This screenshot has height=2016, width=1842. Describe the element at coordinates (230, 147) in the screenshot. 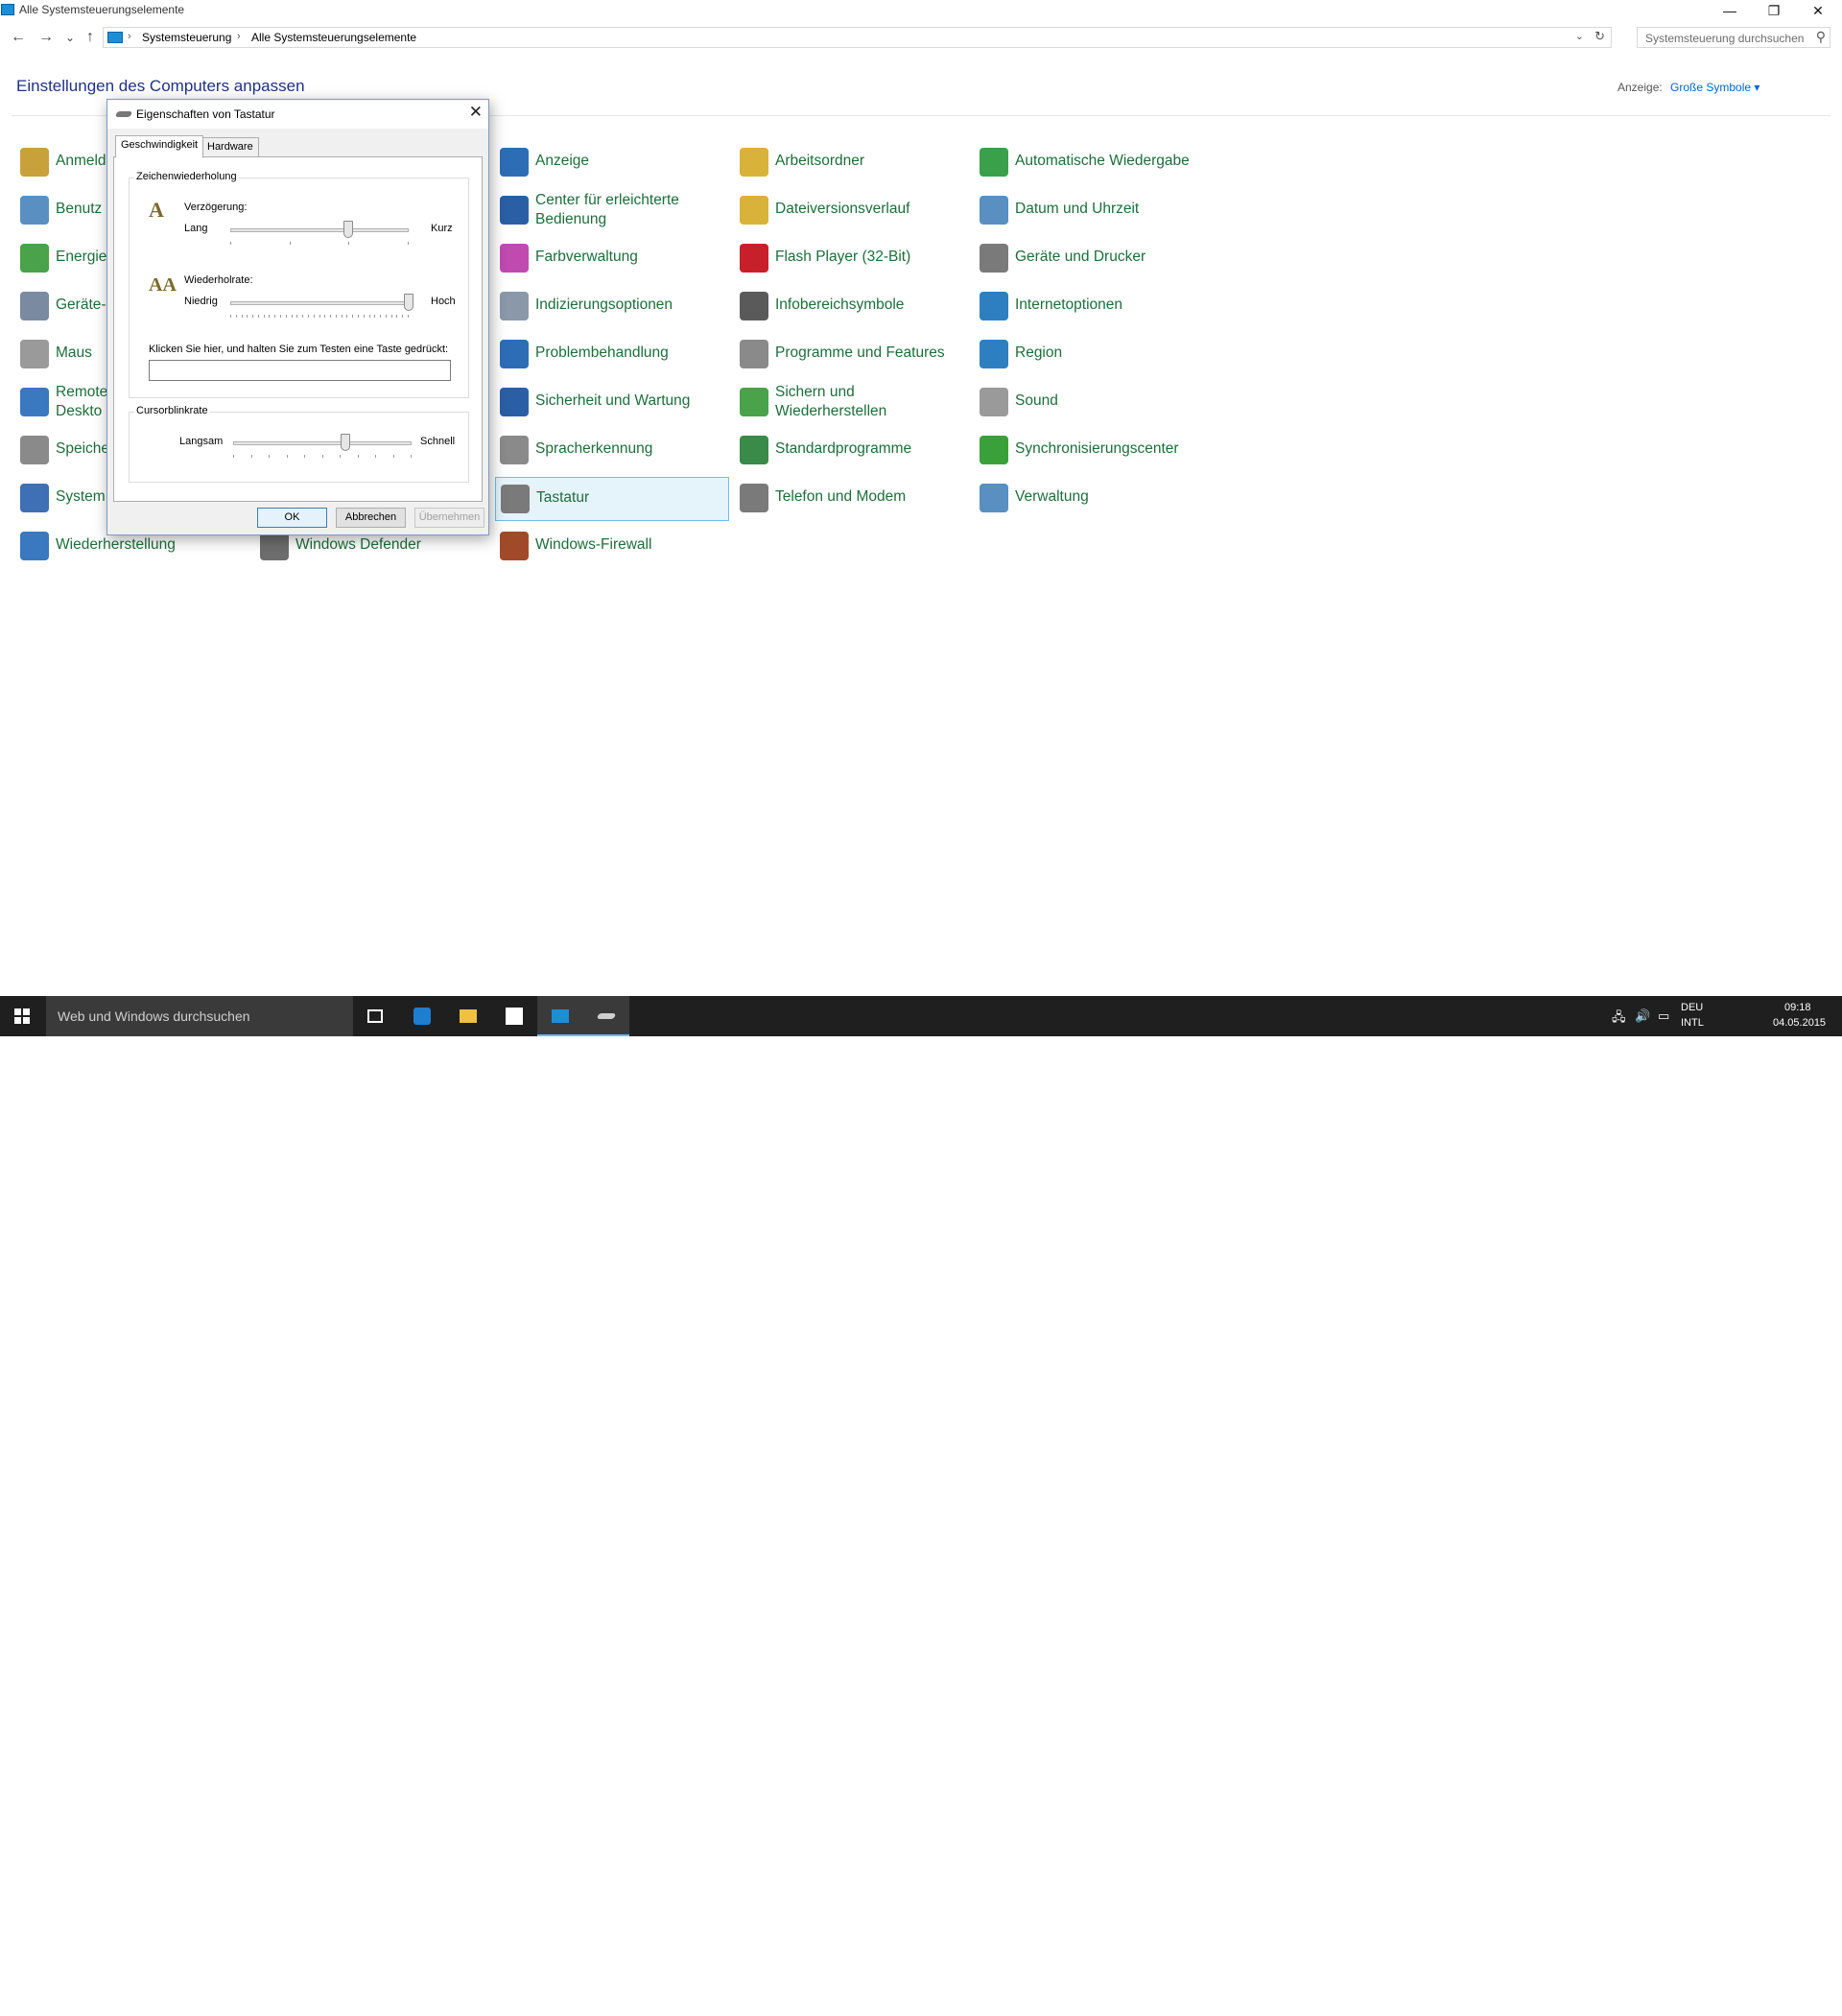

I see `tab-hardware: Hardware` at that location.